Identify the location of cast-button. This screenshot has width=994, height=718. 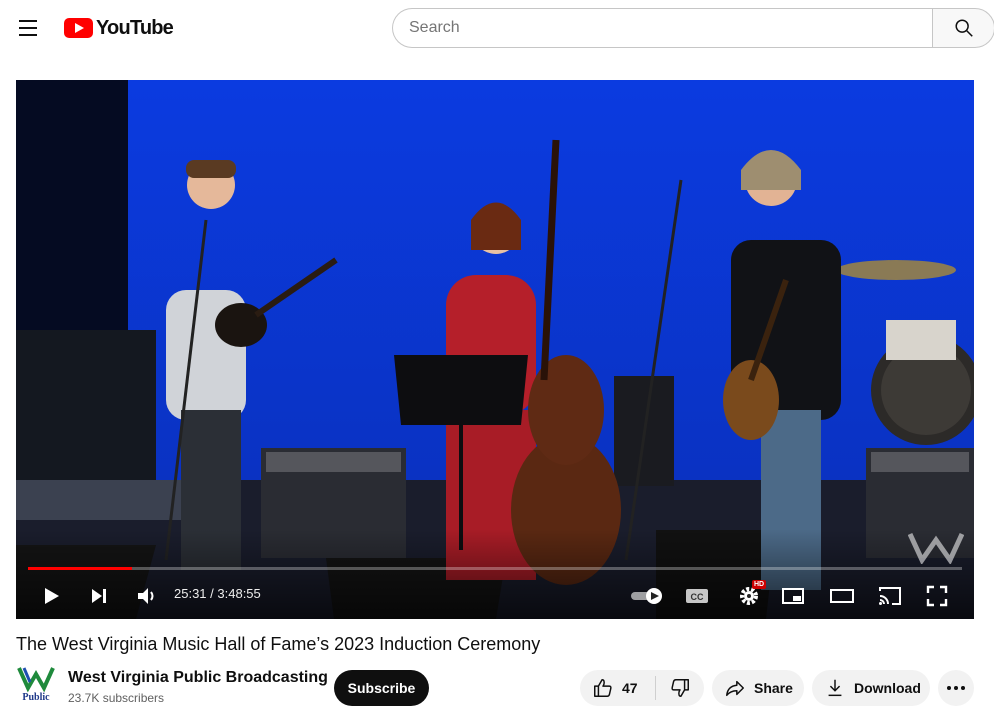
(890, 596).